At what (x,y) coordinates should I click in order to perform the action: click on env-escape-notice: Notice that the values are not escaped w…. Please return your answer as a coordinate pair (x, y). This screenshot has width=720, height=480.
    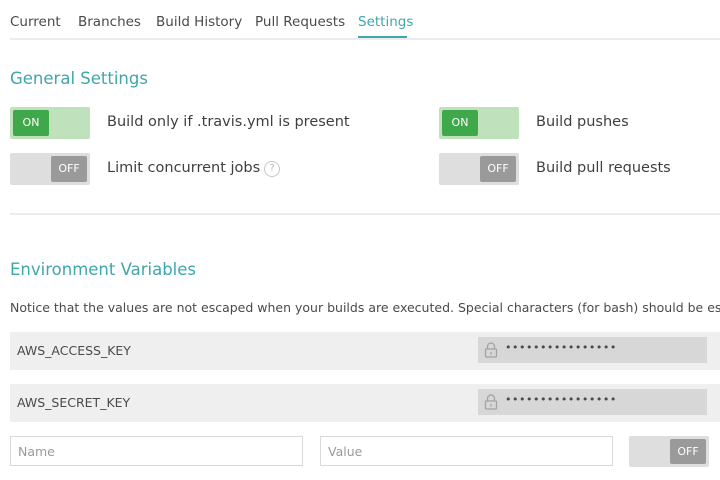
    Looking at the image, I should click on (365, 307).